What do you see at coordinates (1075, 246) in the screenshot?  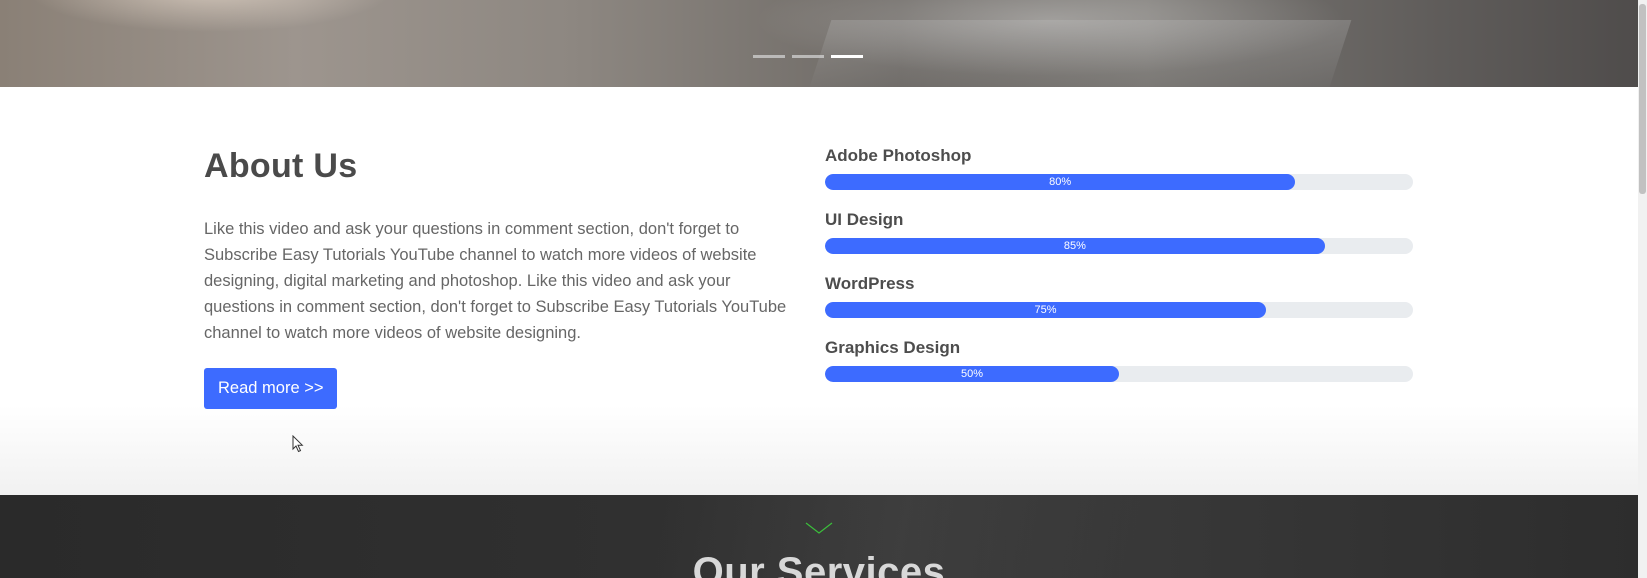 I see `progress-bar: 85%` at bounding box center [1075, 246].